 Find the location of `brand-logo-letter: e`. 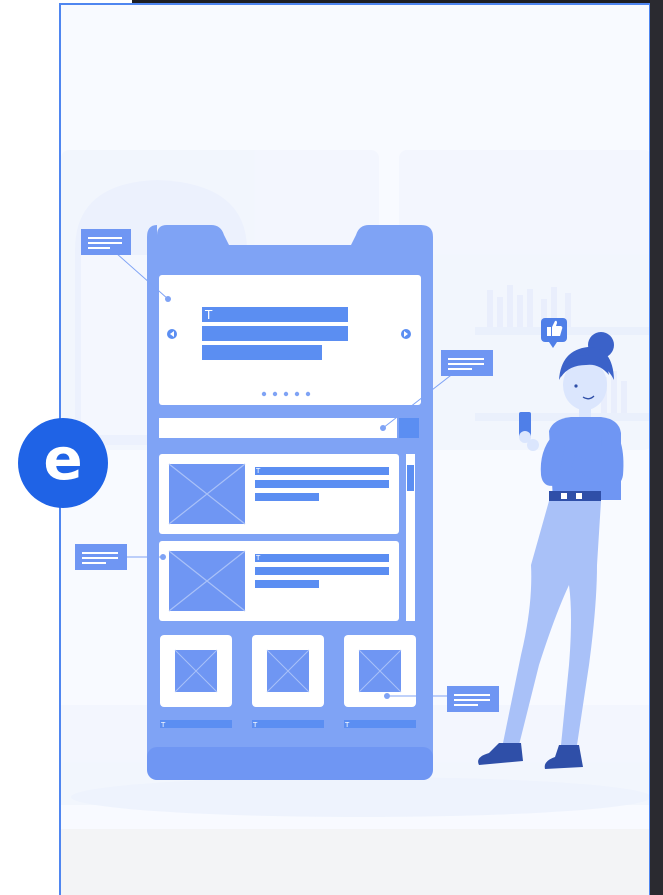

brand-logo-letter: e is located at coordinates (63, 459).